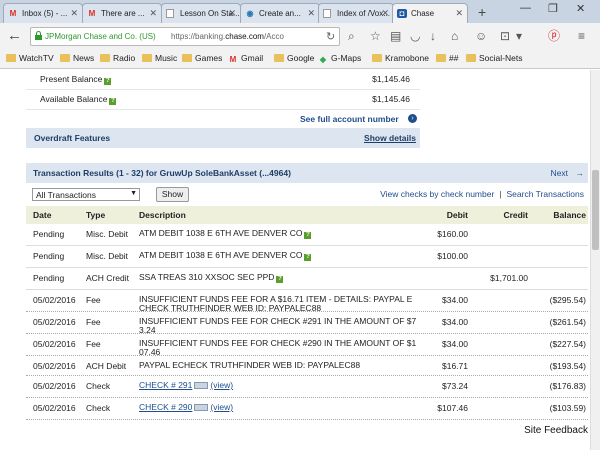 The width and height of the screenshot is (600, 450). What do you see at coordinates (519, 36) in the screenshot?
I see `dropdown-arrow-icon: ▾` at bounding box center [519, 36].